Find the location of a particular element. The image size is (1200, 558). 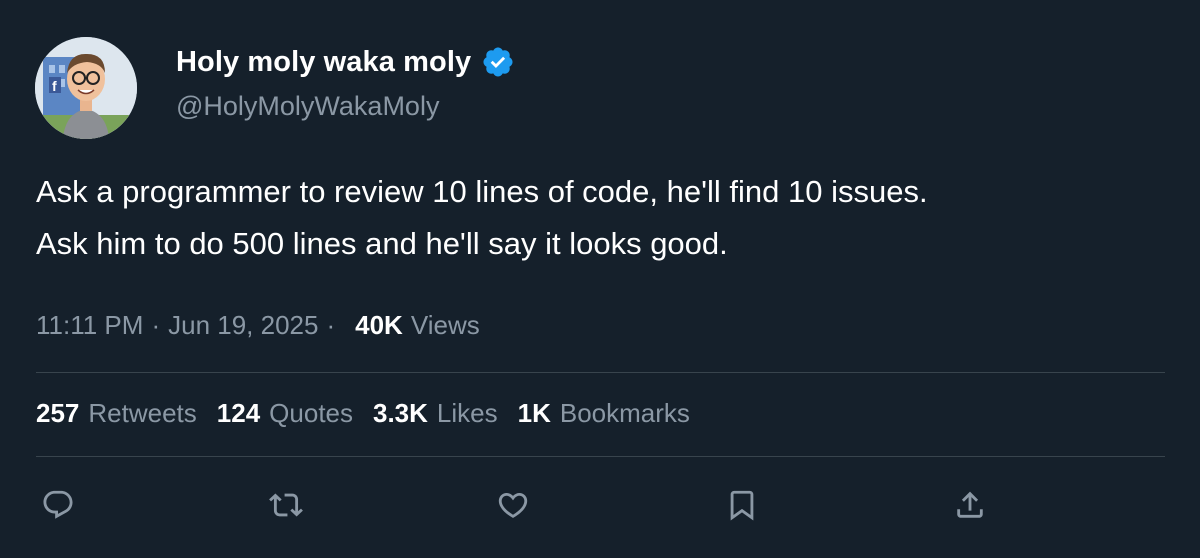

bookmarks-count: 1K is located at coordinates (534, 413).